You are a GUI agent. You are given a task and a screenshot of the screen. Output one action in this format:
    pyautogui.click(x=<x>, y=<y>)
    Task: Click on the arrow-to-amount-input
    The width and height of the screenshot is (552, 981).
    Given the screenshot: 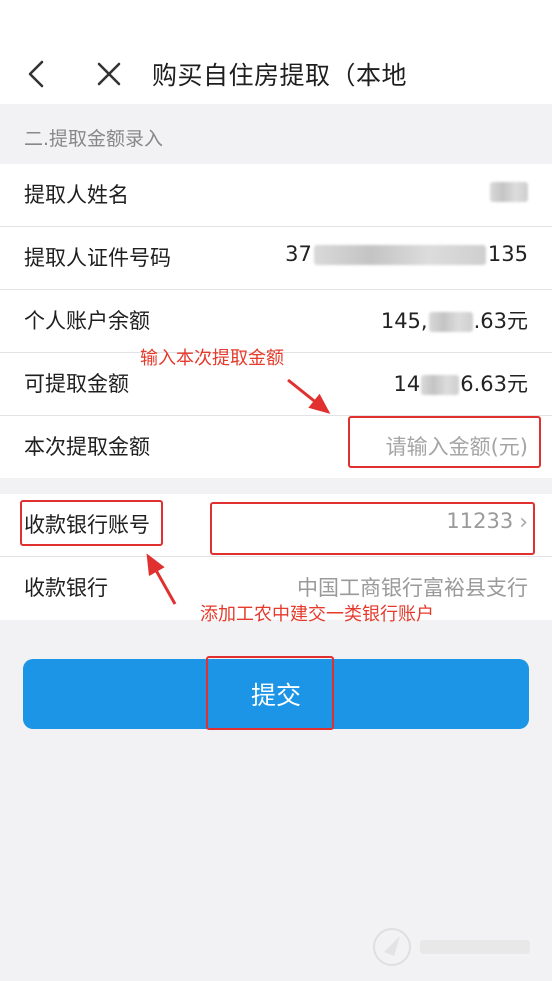 What is the action you would take?
    pyautogui.click(x=309, y=396)
    